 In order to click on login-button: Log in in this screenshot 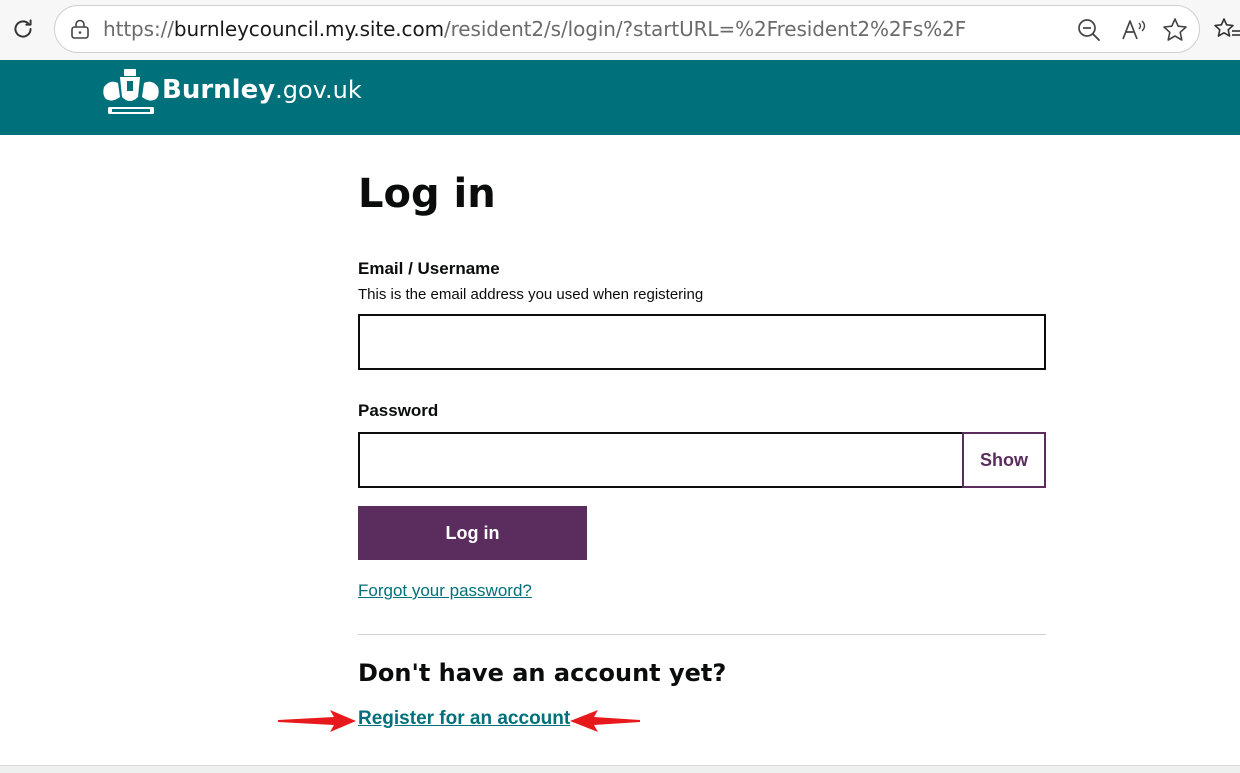, I will do `click(472, 533)`.